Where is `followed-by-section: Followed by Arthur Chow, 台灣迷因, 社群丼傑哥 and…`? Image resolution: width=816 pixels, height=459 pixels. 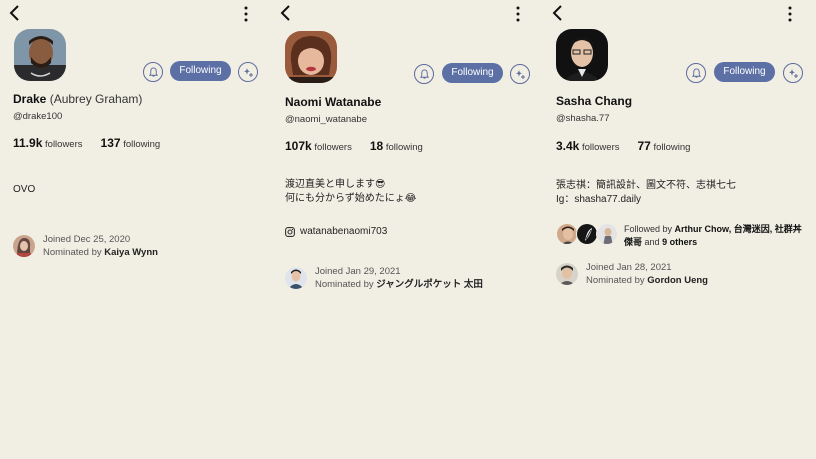
followed-by-section: Followed by Arthur Chow, 台灣迷因, 社群丼傑哥 and… is located at coordinates (681, 236).